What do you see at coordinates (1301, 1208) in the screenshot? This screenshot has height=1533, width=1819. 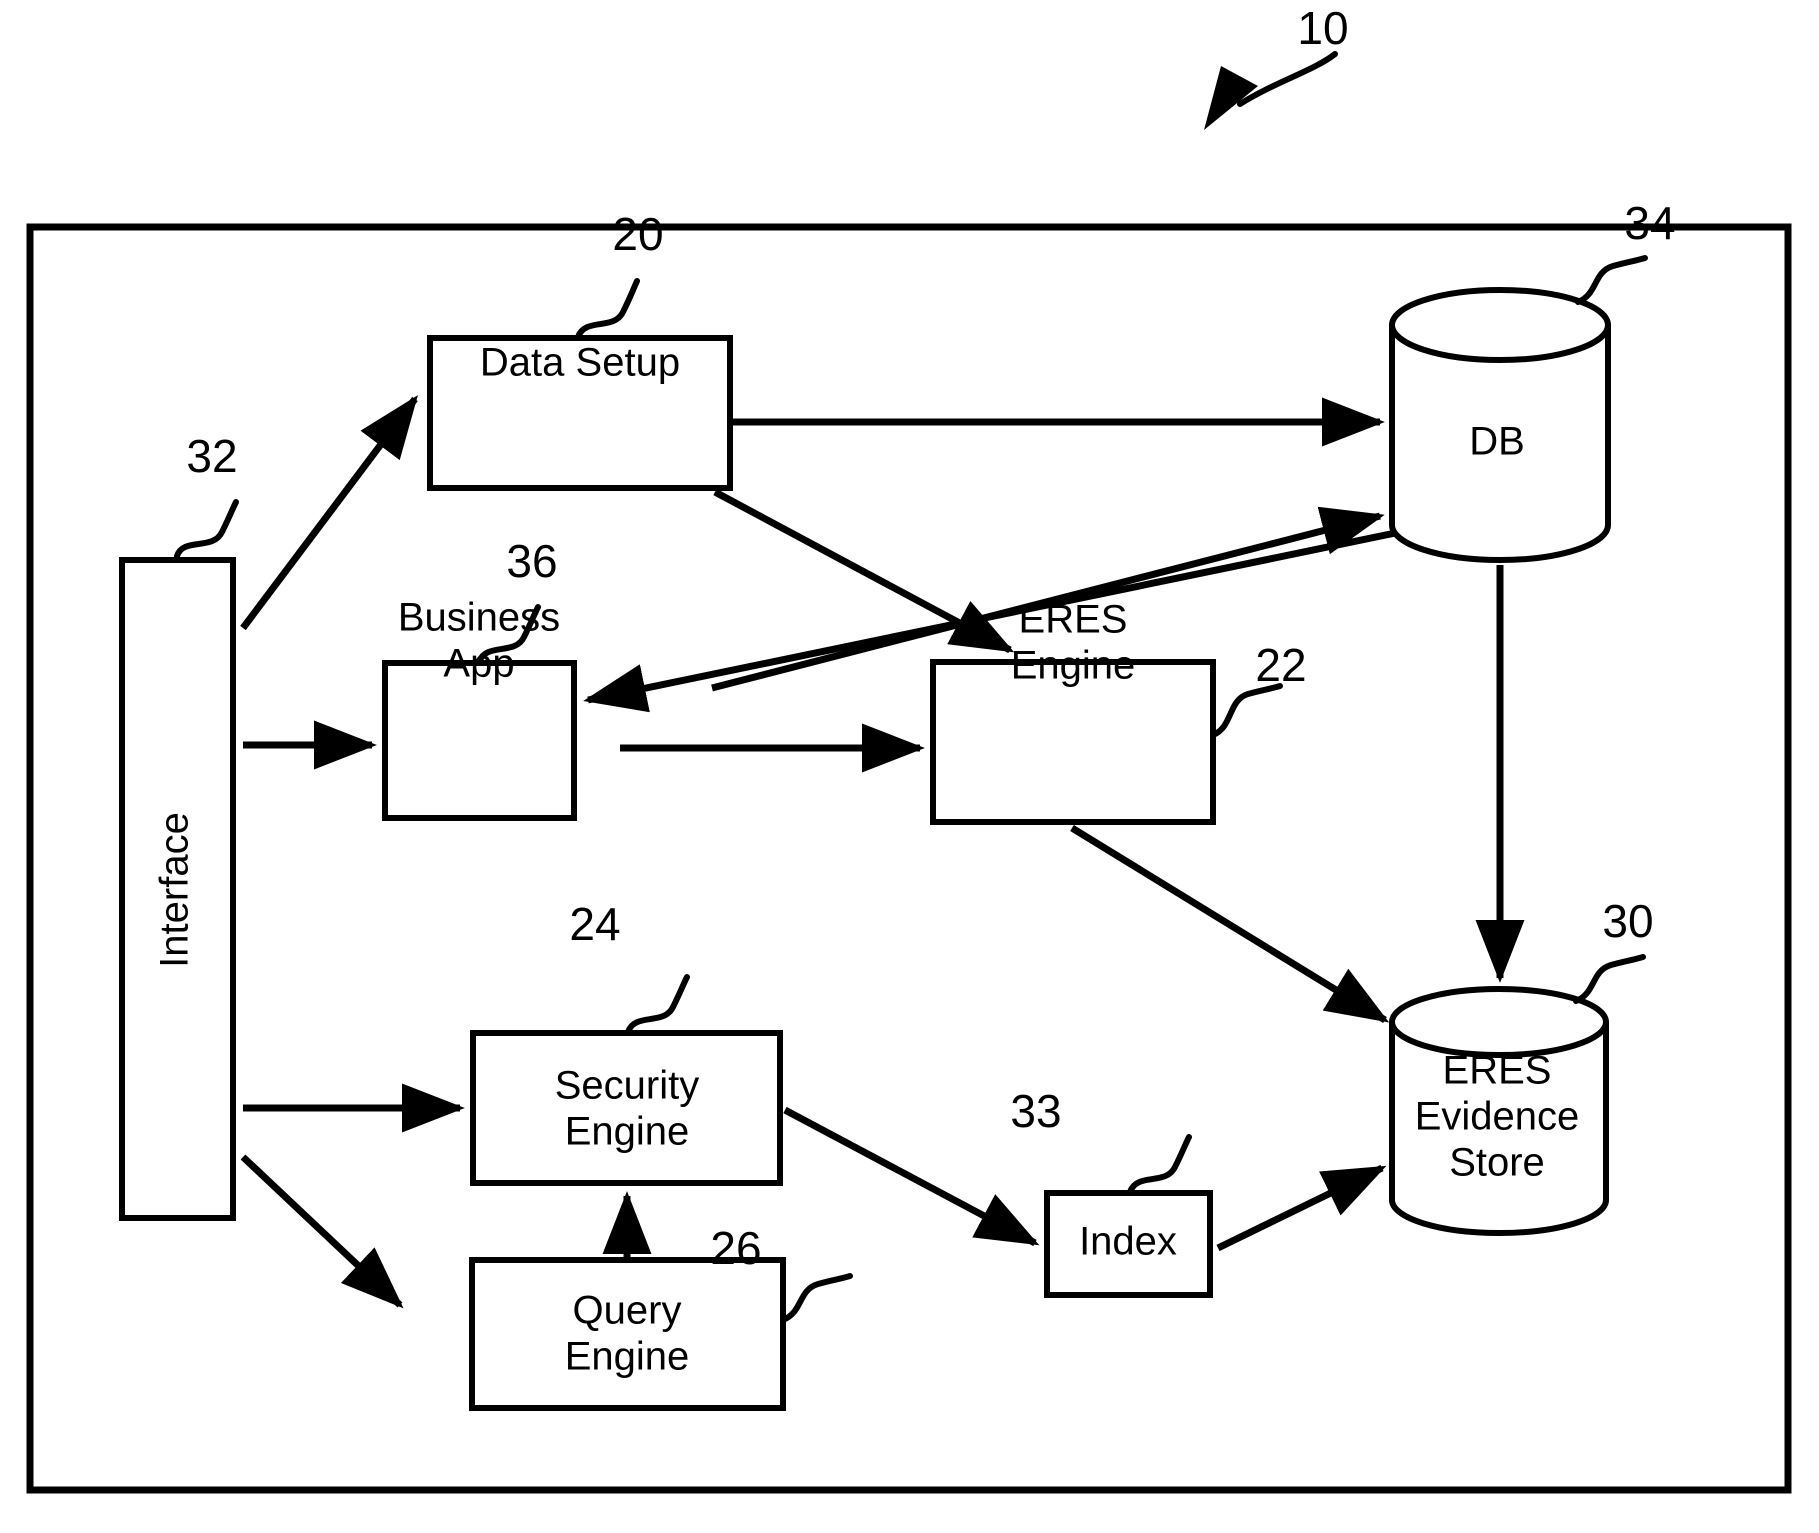 I see `connector-index-to-evidence-store` at bounding box center [1301, 1208].